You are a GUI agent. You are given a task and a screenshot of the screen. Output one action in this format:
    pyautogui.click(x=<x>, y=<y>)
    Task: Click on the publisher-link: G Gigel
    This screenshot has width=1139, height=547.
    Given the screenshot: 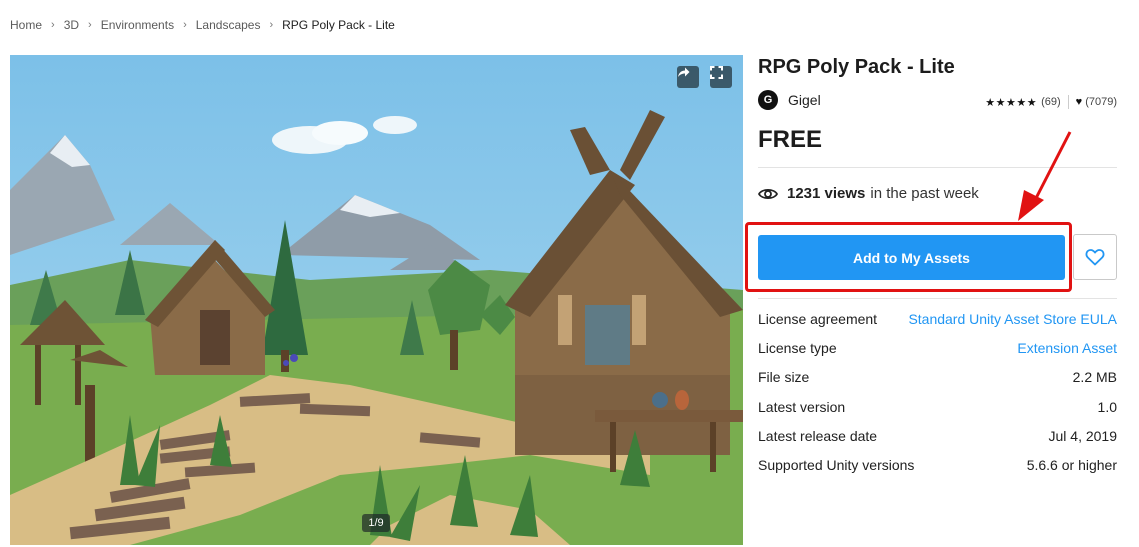 What is the action you would take?
    pyautogui.click(x=789, y=100)
    